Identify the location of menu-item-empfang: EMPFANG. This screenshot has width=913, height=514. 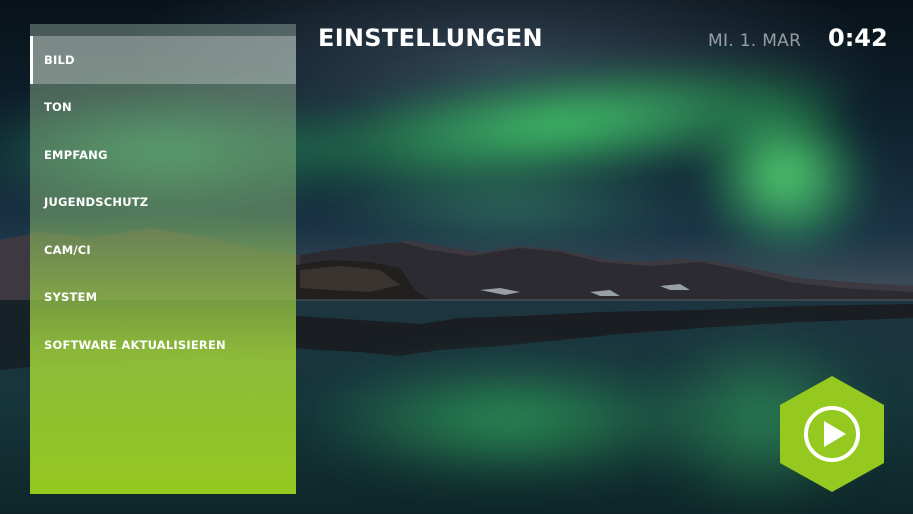
(163, 155).